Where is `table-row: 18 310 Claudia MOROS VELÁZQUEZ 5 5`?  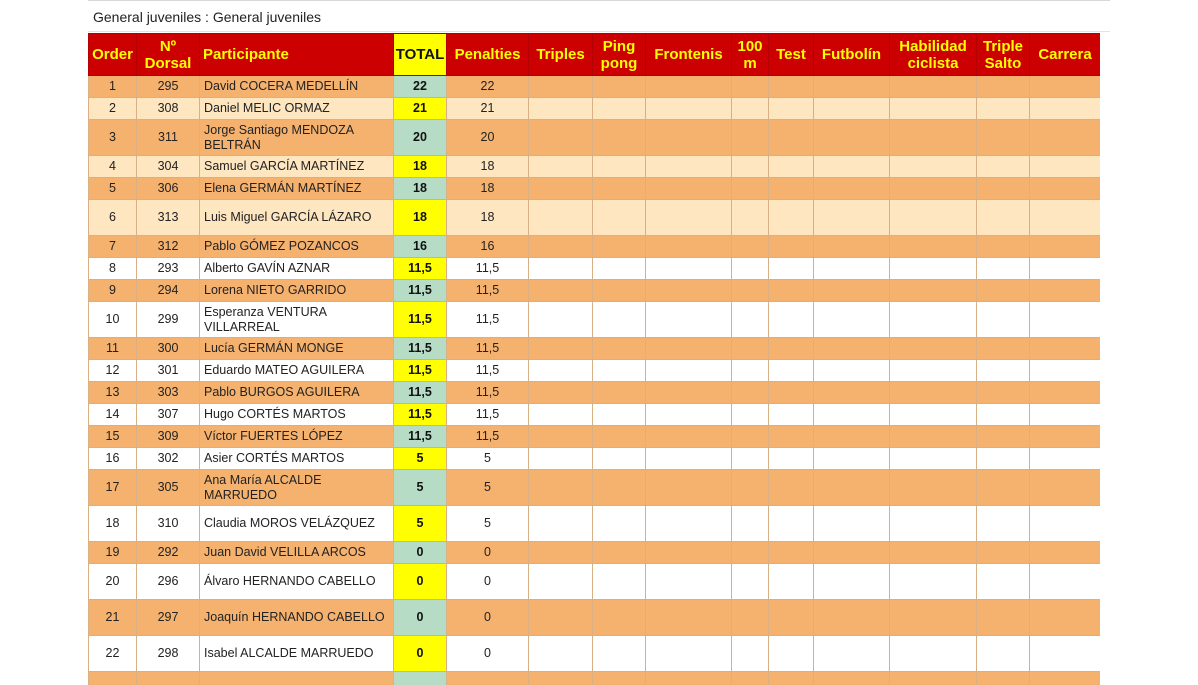
table-row: 18 310 Claudia MOROS VELÁZQUEZ 5 5 is located at coordinates (594, 523).